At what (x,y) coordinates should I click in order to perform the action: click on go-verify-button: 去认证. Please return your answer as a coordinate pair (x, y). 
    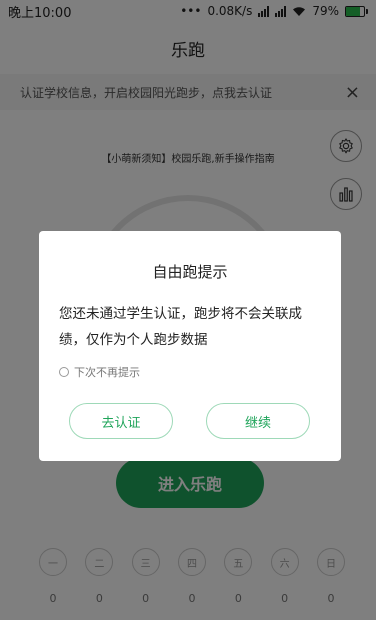
    Looking at the image, I should click on (121, 421).